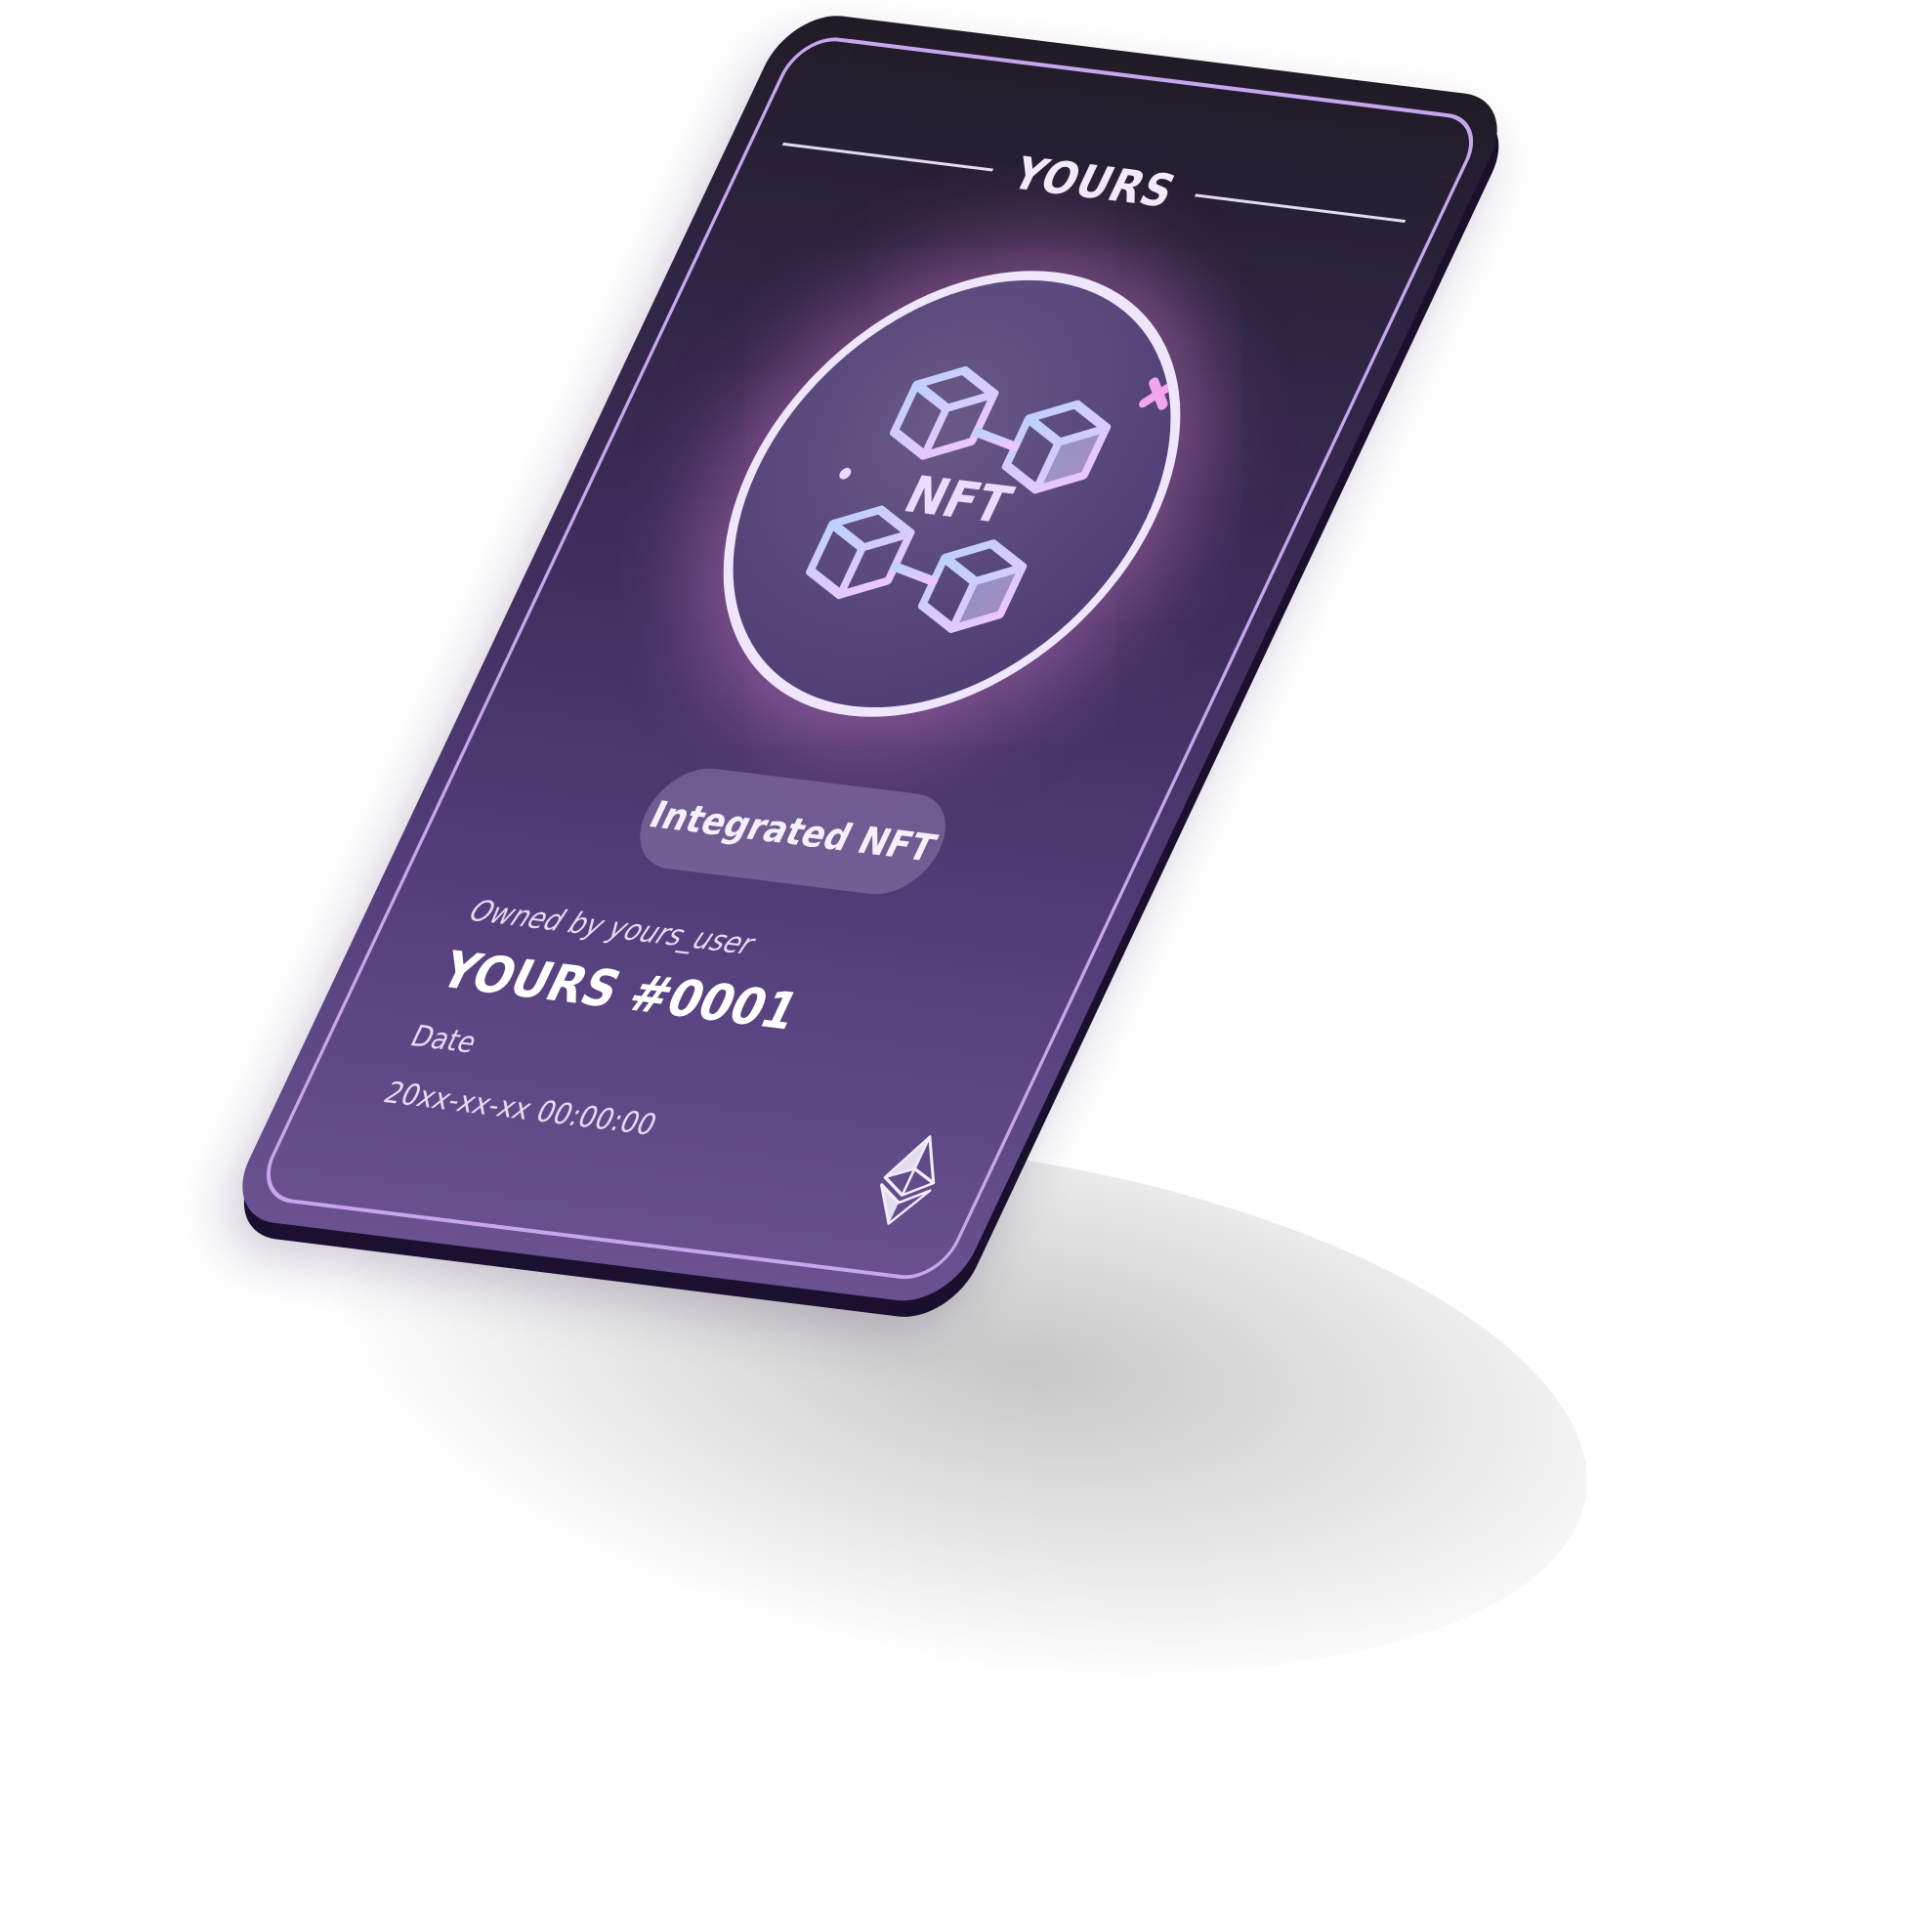  Describe the element at coordinates (887, 157) in the screenshot. I see `header-rule-left` at that location.